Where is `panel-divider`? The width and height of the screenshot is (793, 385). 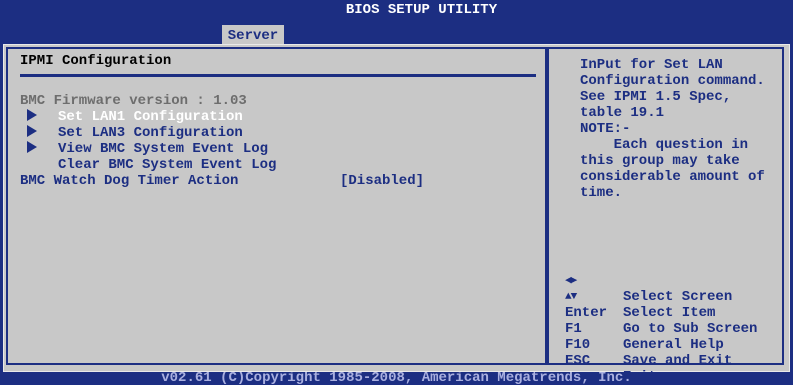
panel-divider is located at coordinates (547, 206).